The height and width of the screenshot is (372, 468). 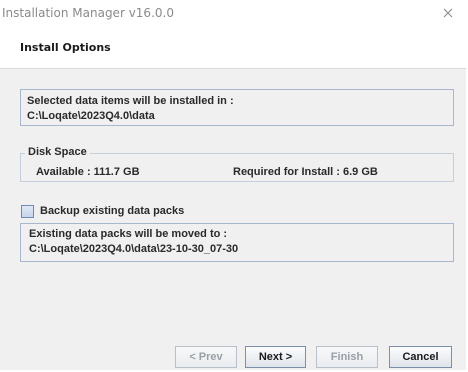 I want to click on close-icon, so click(x=448, y=13).